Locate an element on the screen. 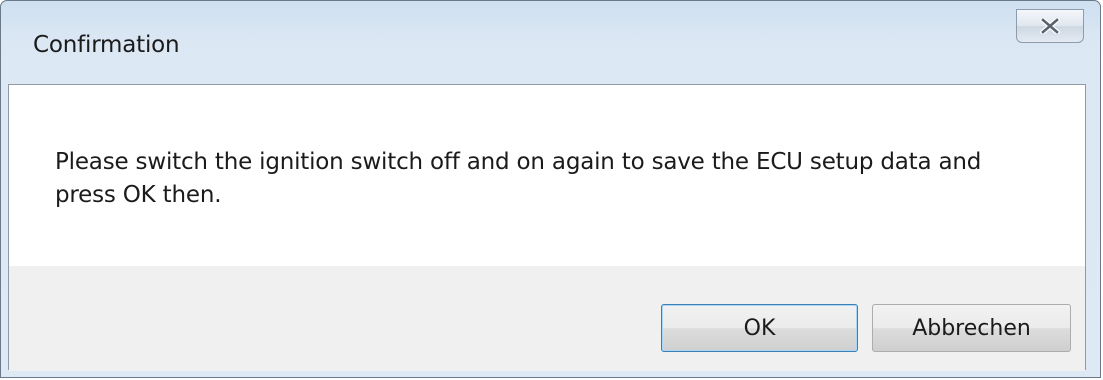 The width and height of the screenshot is (1103, 380). close-button is located at coordinates (1050, 26).